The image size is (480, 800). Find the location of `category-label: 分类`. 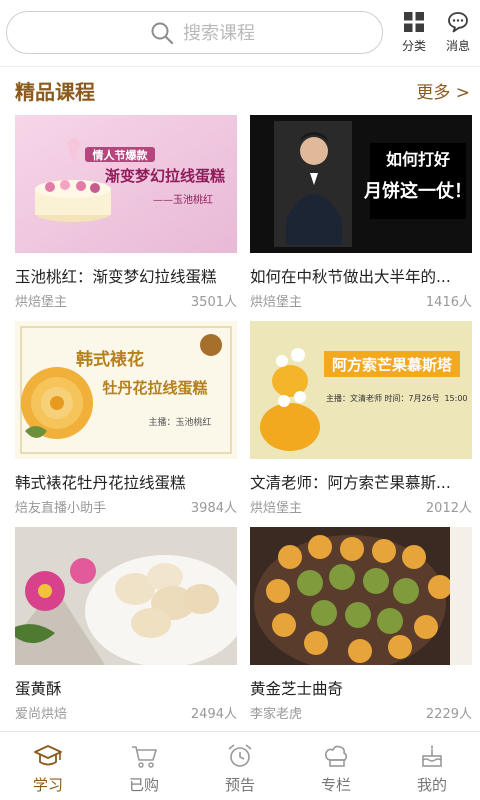

category-label: 分类 is located at coordinates (413, 46).